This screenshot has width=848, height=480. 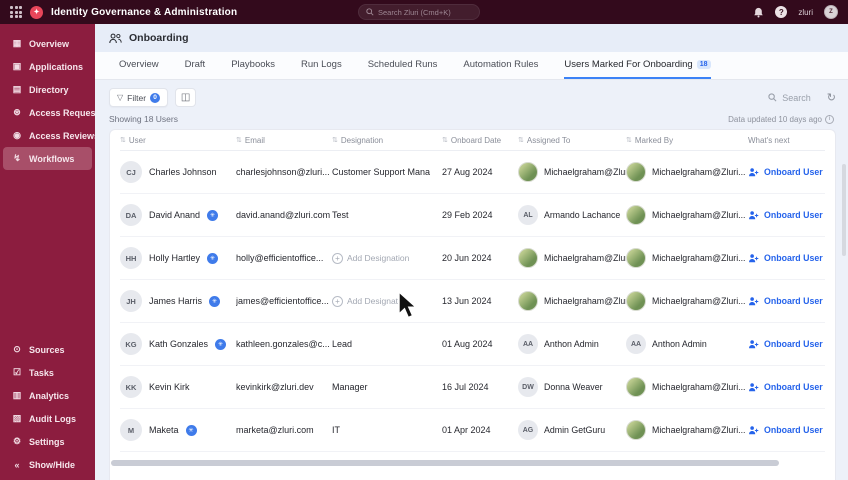 I want to click on sidebar-item-overview: ▦ Overview, so click(x=47, y=43).